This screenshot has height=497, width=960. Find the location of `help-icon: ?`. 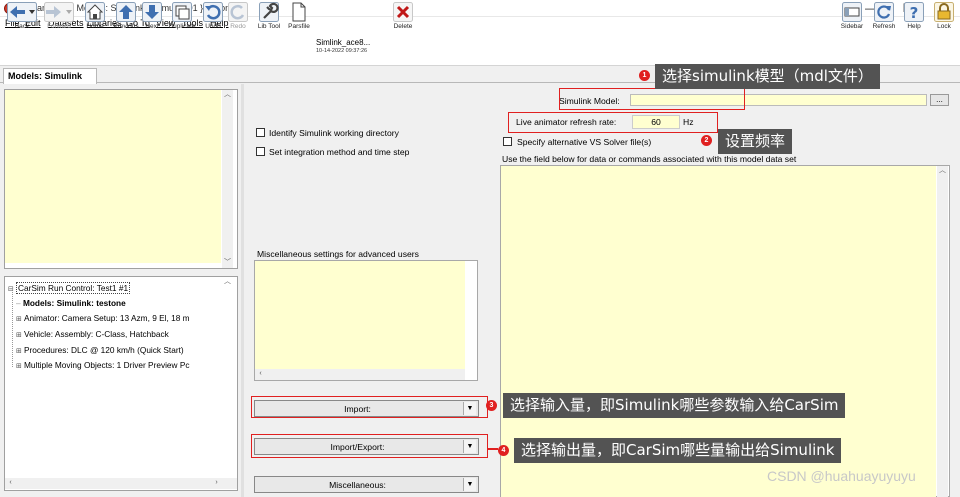

help-icon: ? is located at coordinates (914, 12).